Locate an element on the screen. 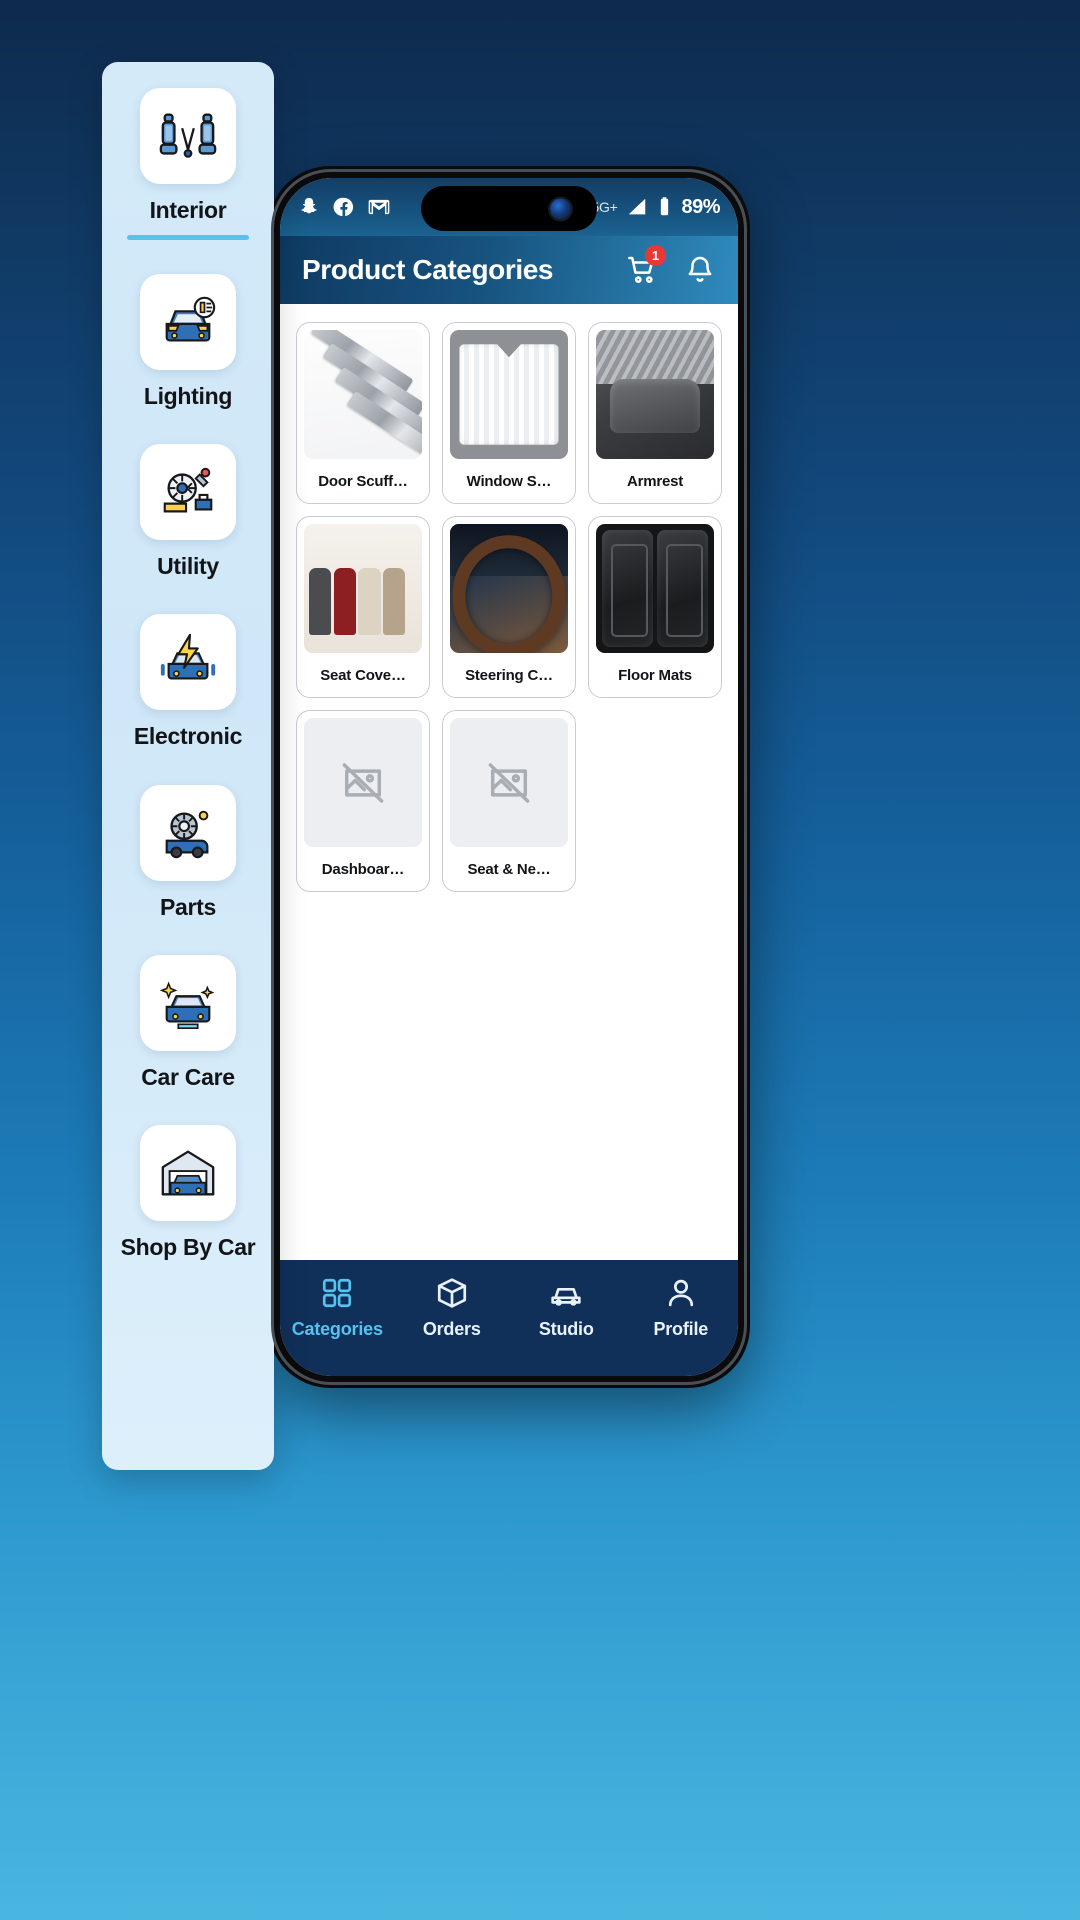 The height and width of the screenshot is (1920, 1080). sidebar-item-electronic: Electronic is located at coordinates (188, 686).